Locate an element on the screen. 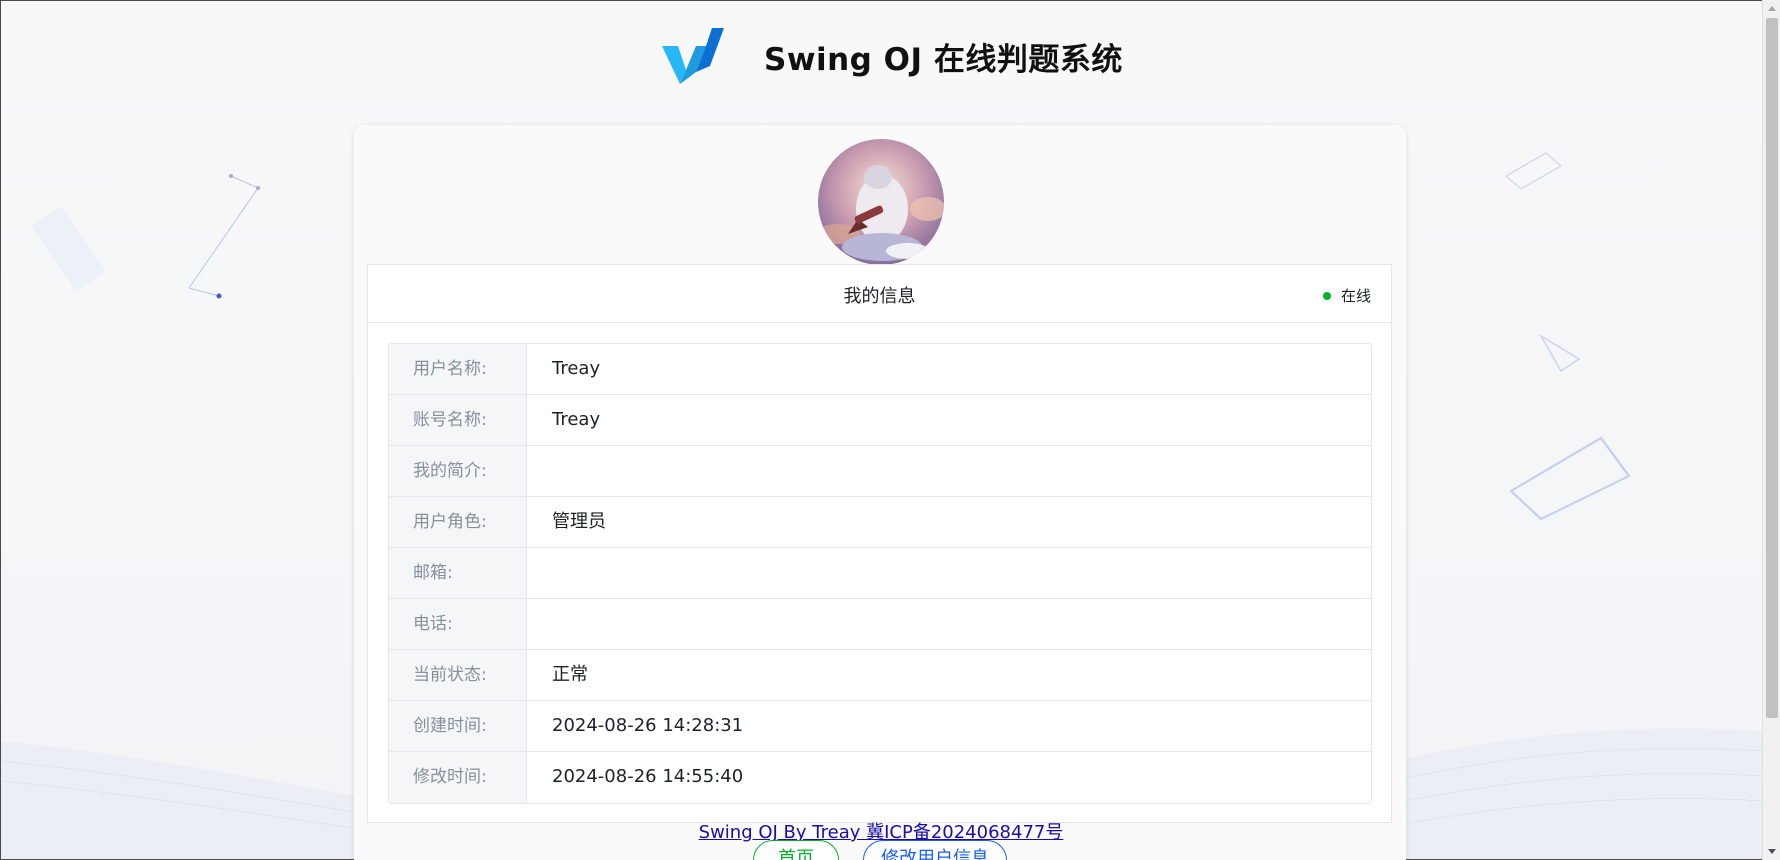 The width and height of the screenshot is (1780, 860). field-value-username: Treay is located at coordinates (576, 368).